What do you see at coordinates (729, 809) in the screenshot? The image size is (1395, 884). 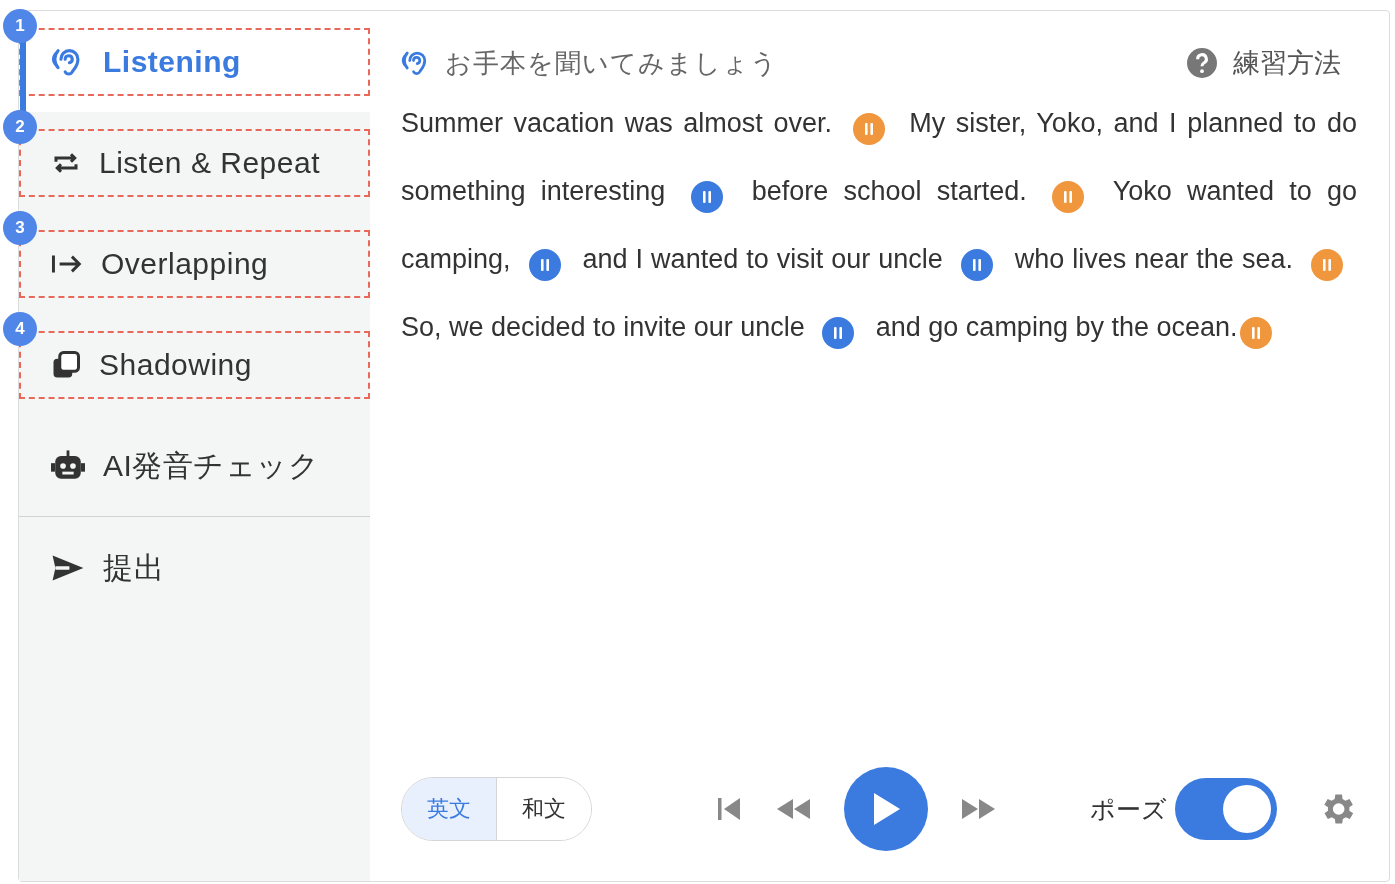 I see `skip-back-icon` at bounding box center [729, 809].